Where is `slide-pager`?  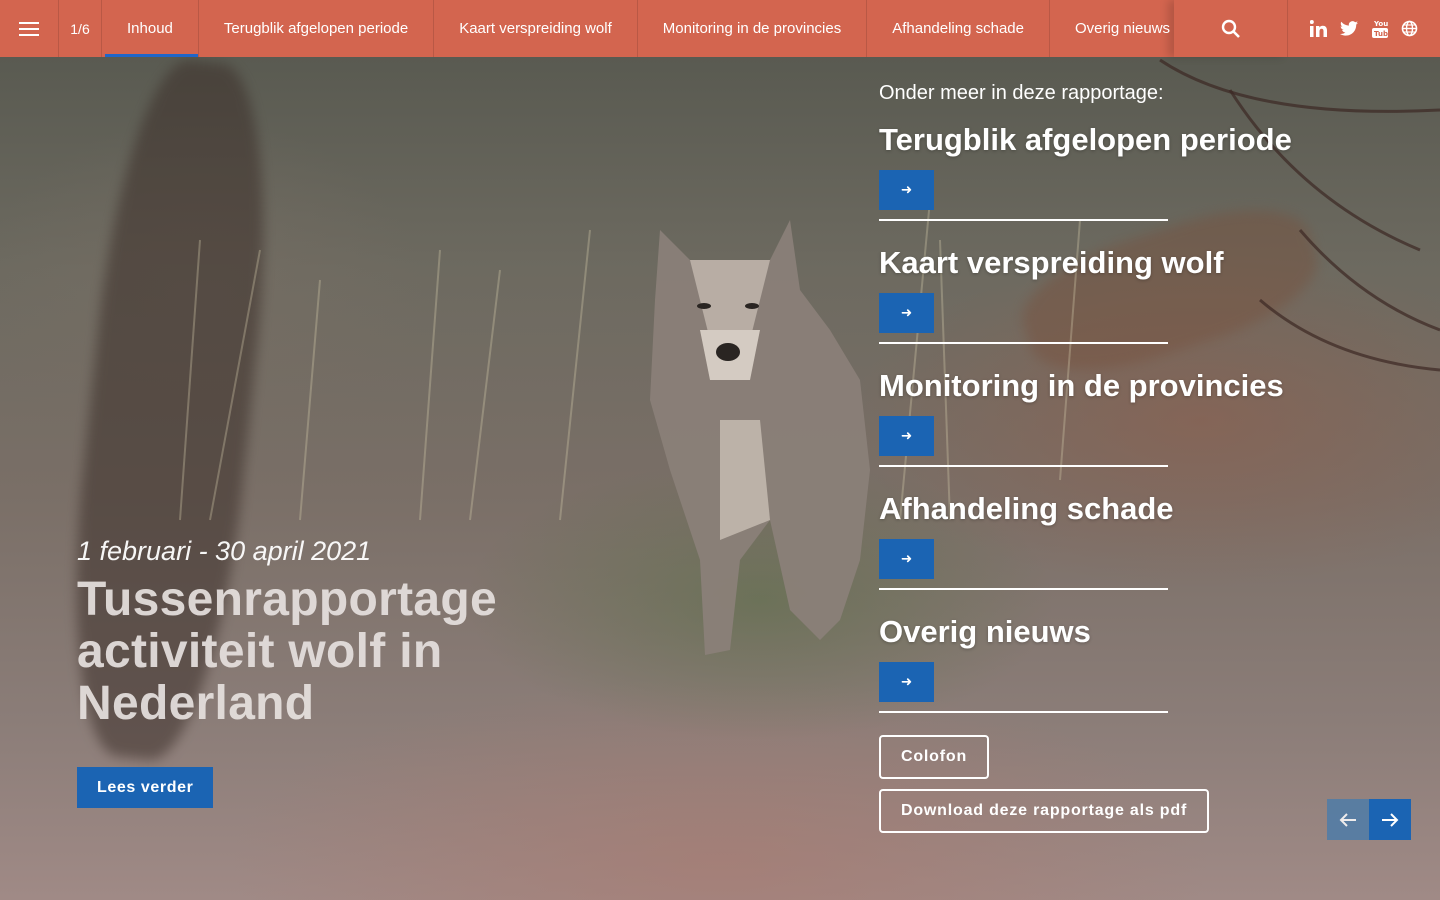 slide-pager is located at coordinates (1369, 819).